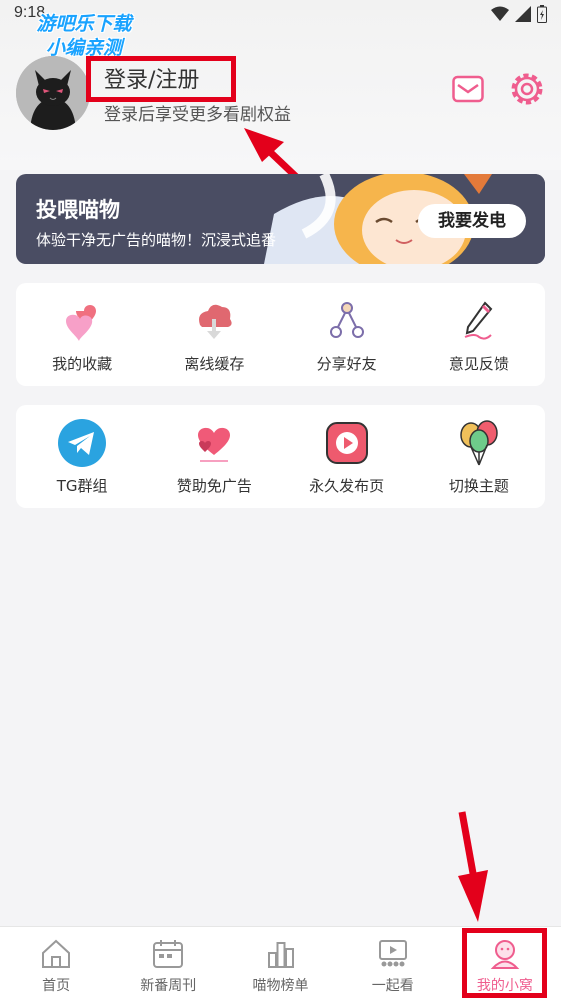 The image size is (561, 1002). I want to click on balloons-icon, so click(479, 443).